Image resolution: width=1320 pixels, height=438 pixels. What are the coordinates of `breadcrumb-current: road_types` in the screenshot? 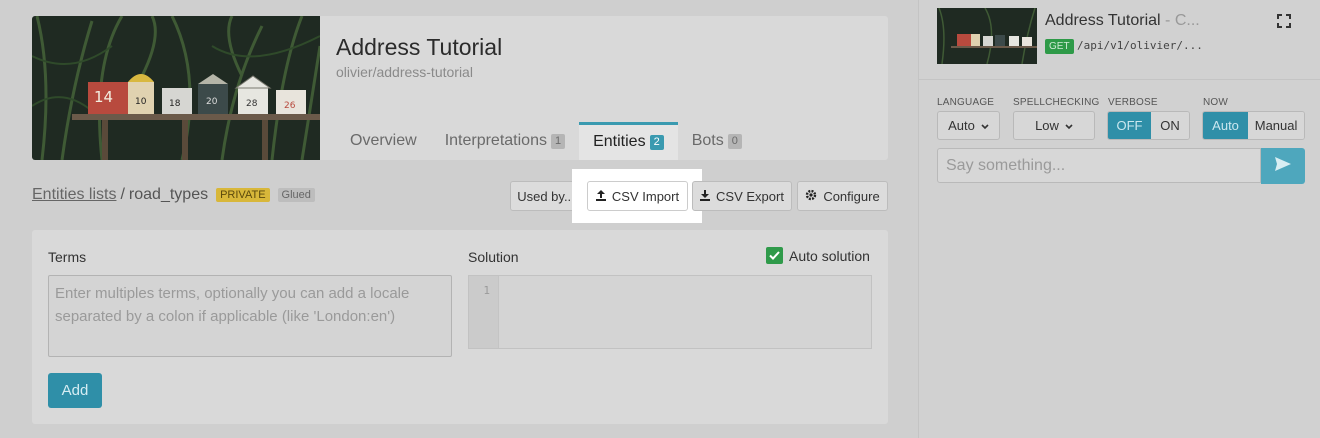 It's located at (168, 194).